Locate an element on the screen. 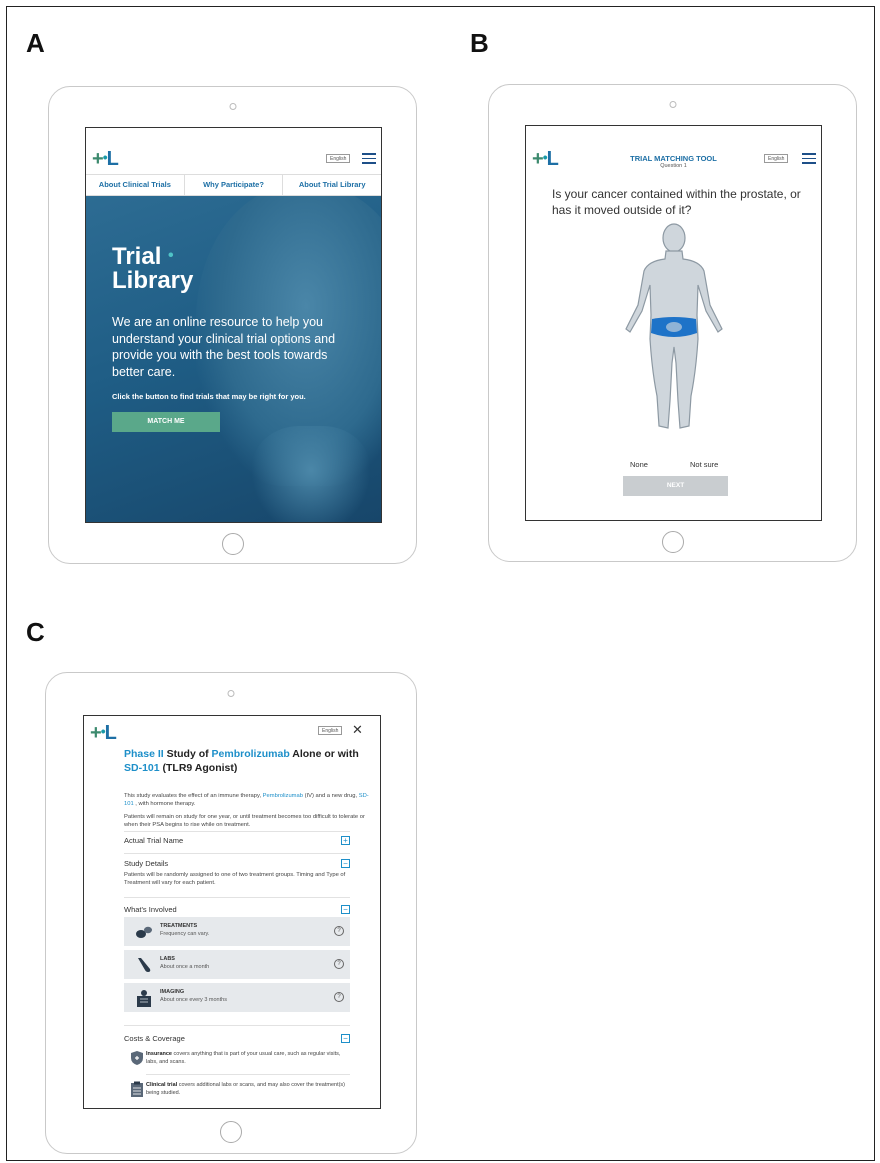  nav-about-clinical-trials: About Clinical Trials is located at coordinates (135, 185).